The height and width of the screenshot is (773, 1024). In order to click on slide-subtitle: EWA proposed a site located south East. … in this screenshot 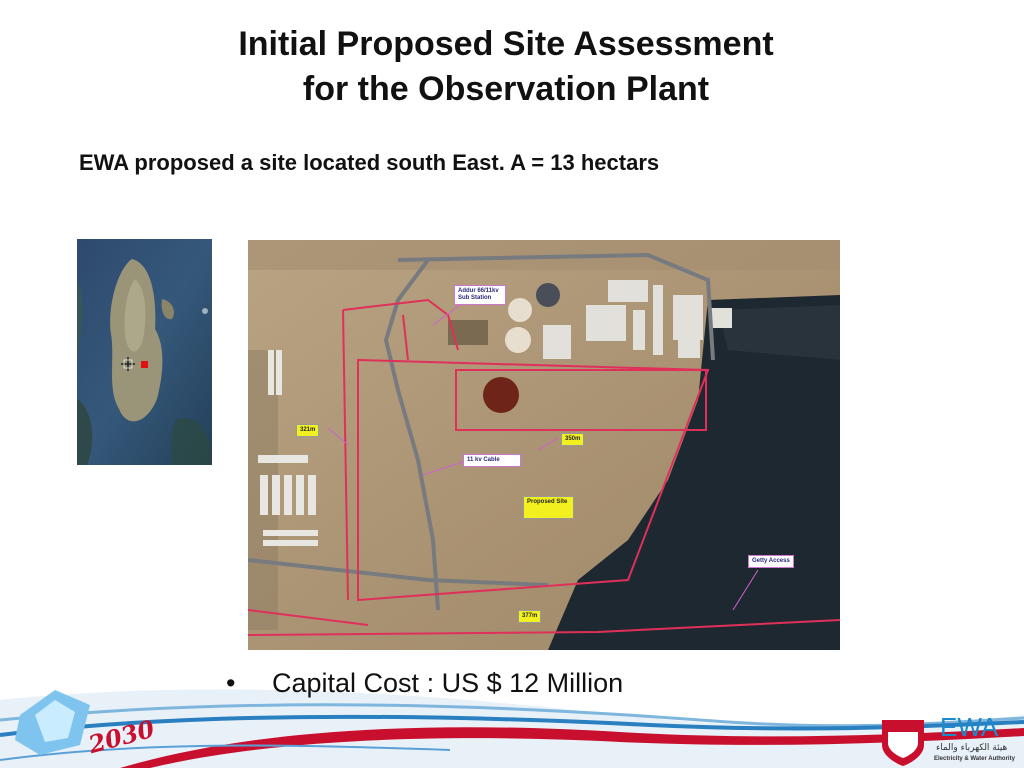, I will do `click(369, 162)`.